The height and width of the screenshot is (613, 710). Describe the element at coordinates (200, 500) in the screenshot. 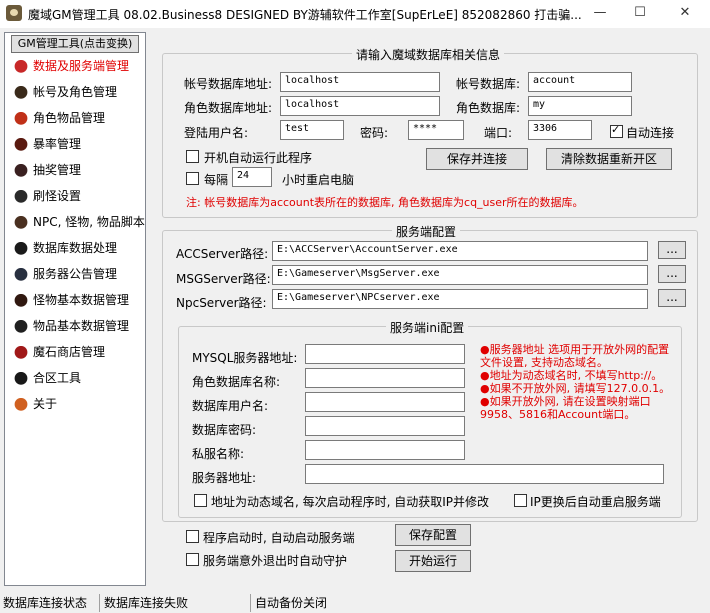

I see `dynamic-domain-checkbox` at that location.